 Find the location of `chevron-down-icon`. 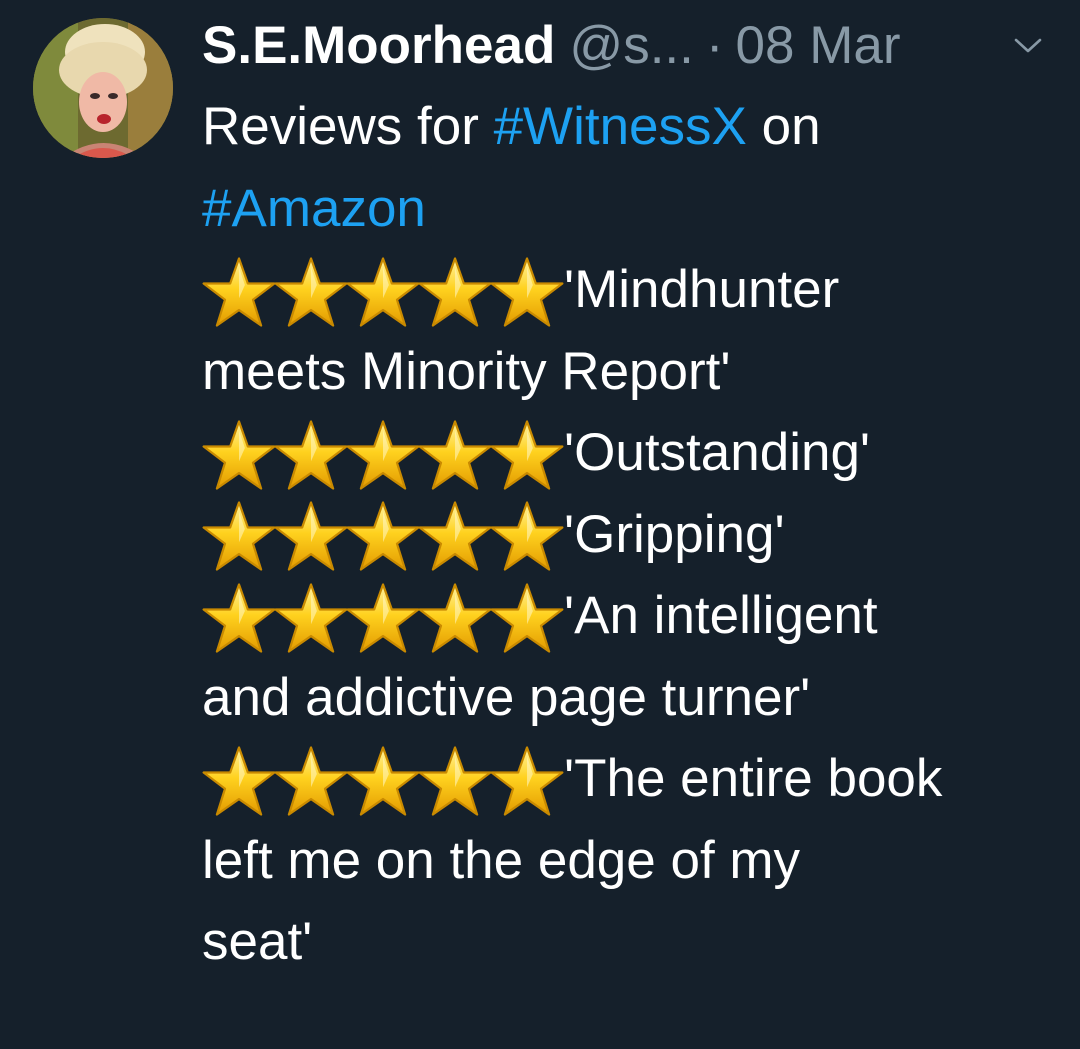

chevron-down-icon is located at coordinates (1028, 46).